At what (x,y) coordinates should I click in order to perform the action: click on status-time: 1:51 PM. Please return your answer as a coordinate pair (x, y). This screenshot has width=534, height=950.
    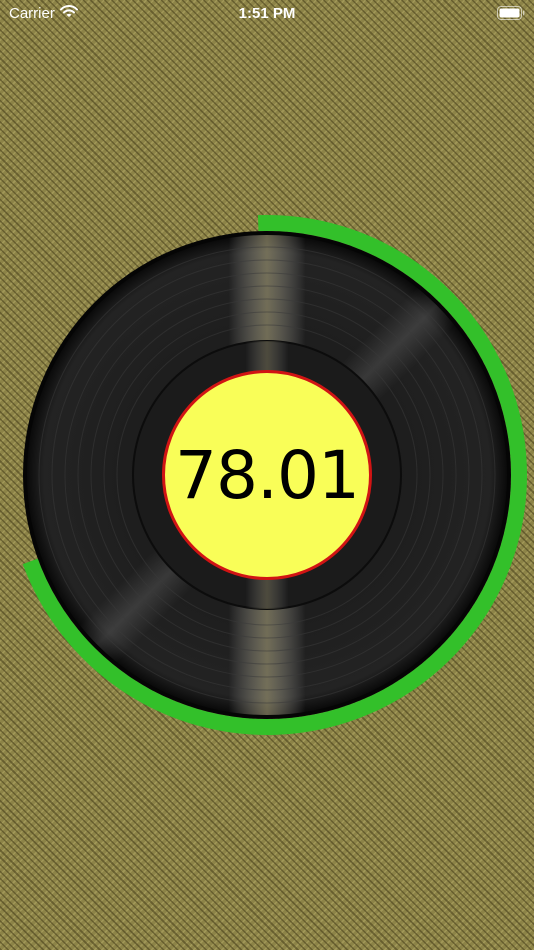
    Looking at the image, I should click on (267, 13).